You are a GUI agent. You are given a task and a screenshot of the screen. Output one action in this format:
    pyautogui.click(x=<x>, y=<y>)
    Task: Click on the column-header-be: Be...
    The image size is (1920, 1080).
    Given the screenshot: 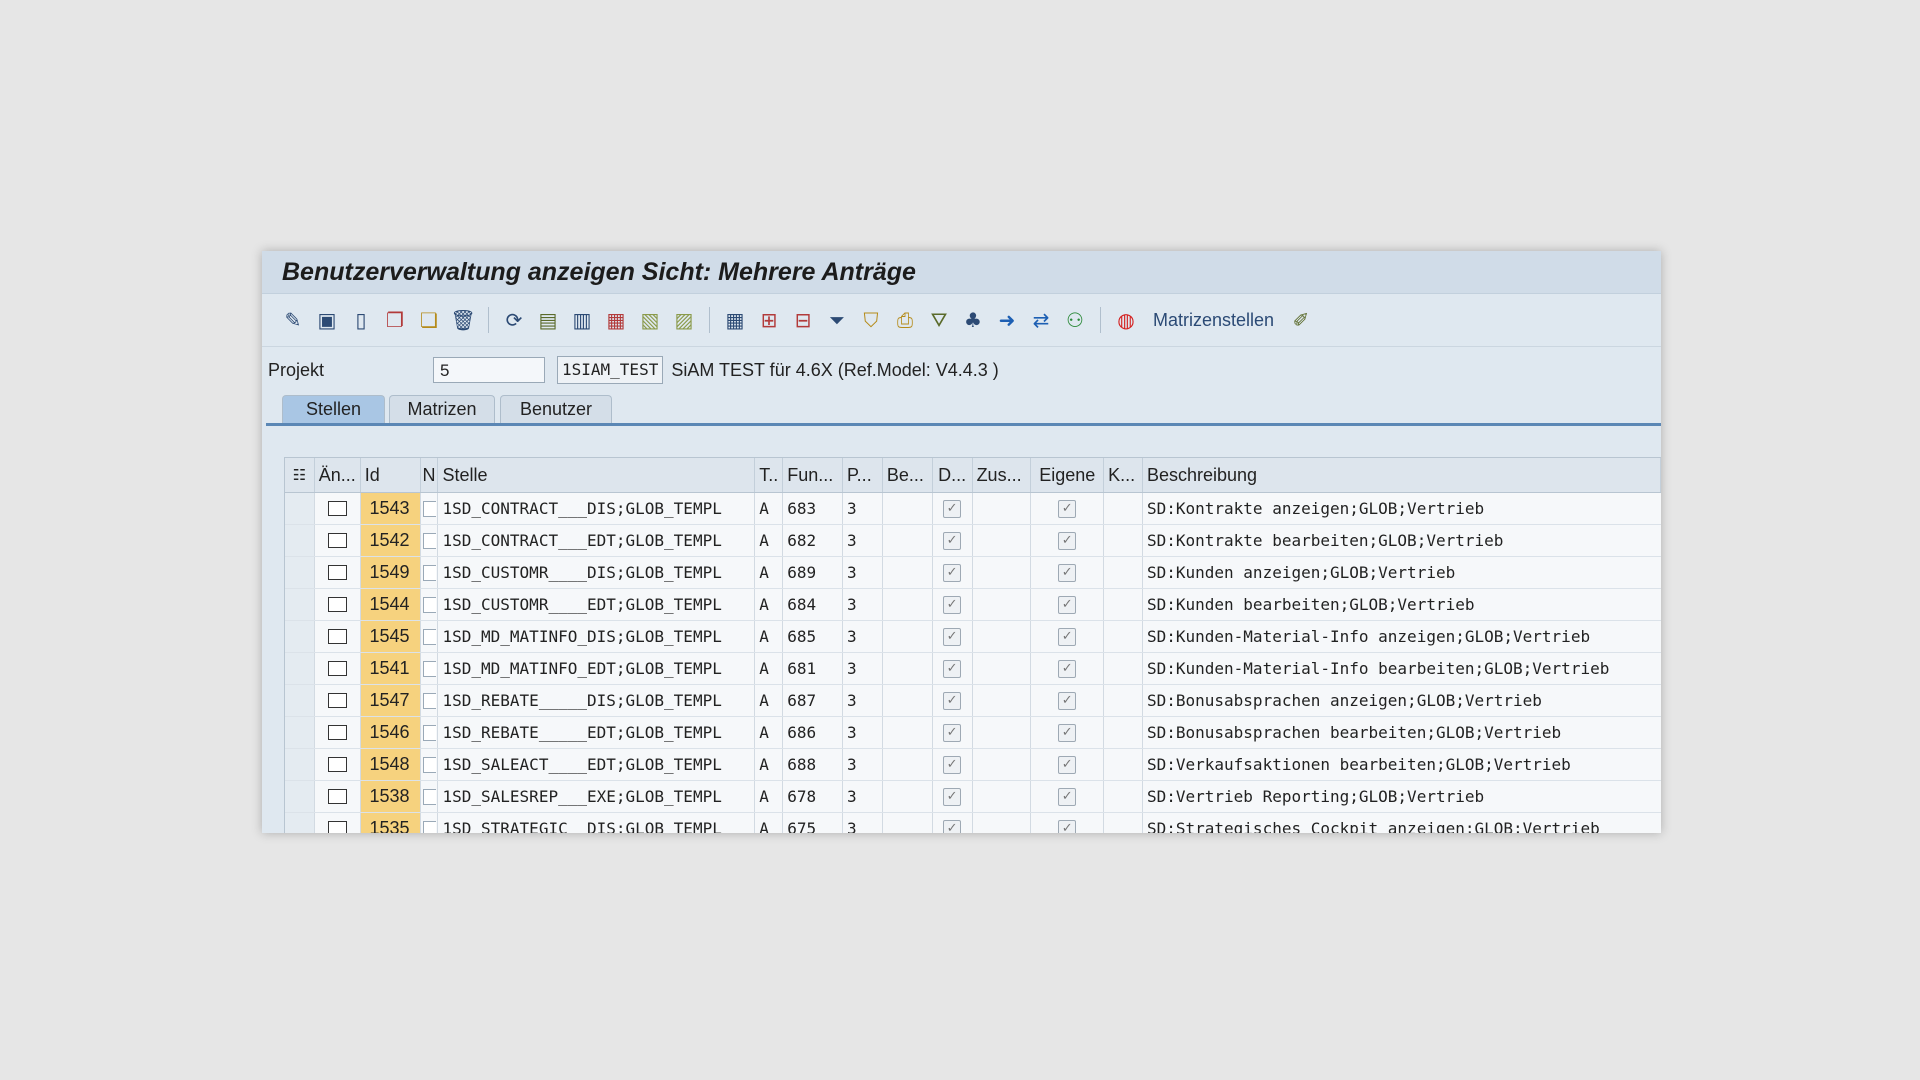 What is the action you would take?
    pyautogui.click(x=908, y=475)
    